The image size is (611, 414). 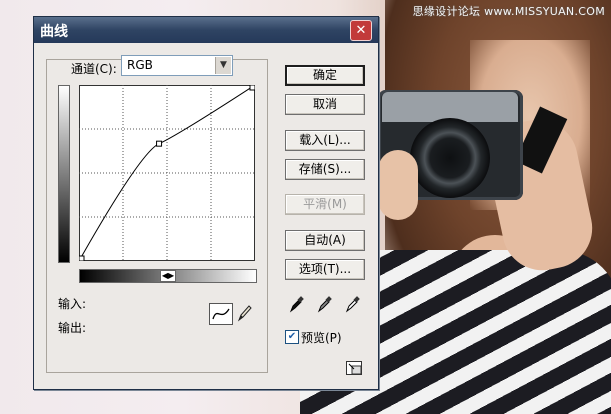 What do you see at coordinates (223, 65) in the screenshot?
I see `chevron-down-icon: ▼` at bounding box center [223, 65].